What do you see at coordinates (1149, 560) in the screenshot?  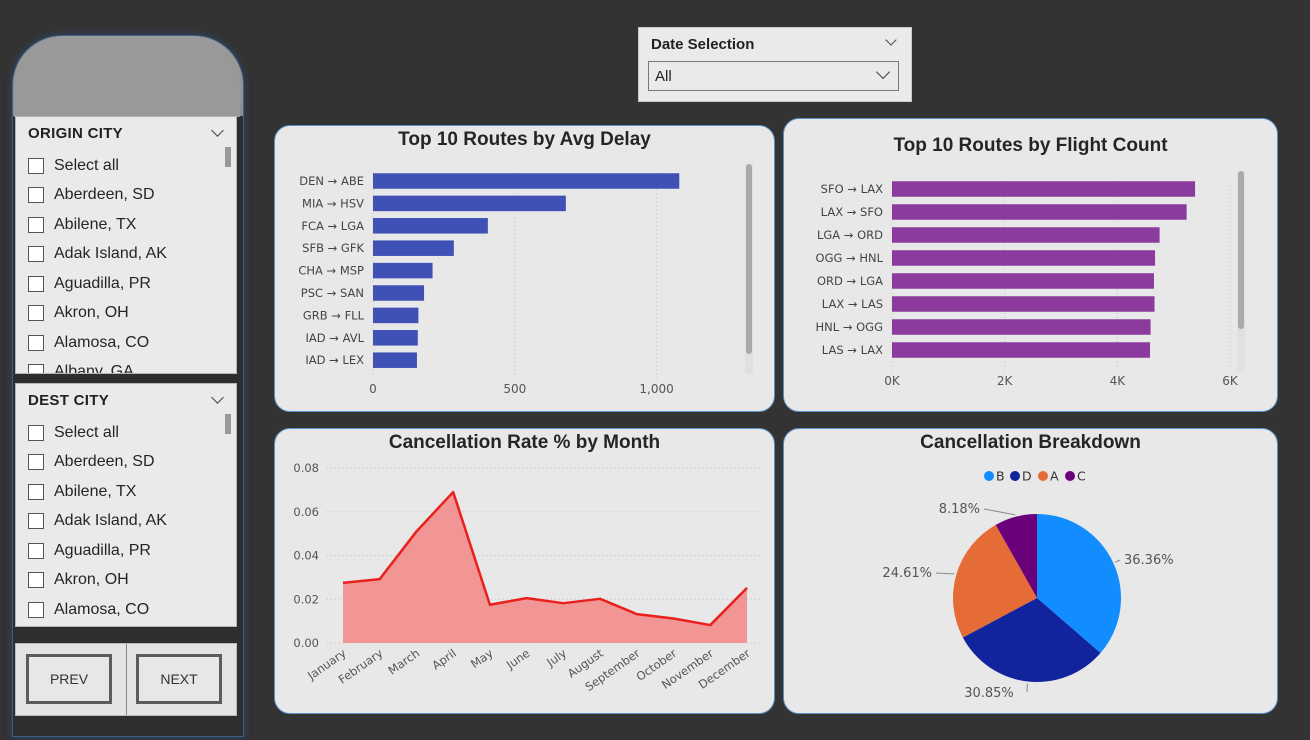 I see `data-label: 36.36%` at bounding box center [1149, 560].